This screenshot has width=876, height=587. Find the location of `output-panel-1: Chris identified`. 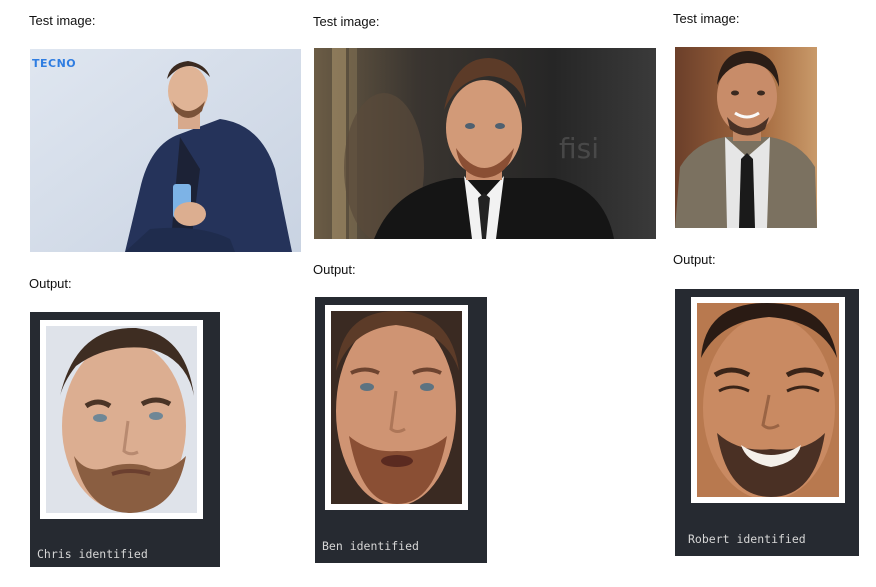

output-panel-1: Chris identified is located at coordinates (125, 439).